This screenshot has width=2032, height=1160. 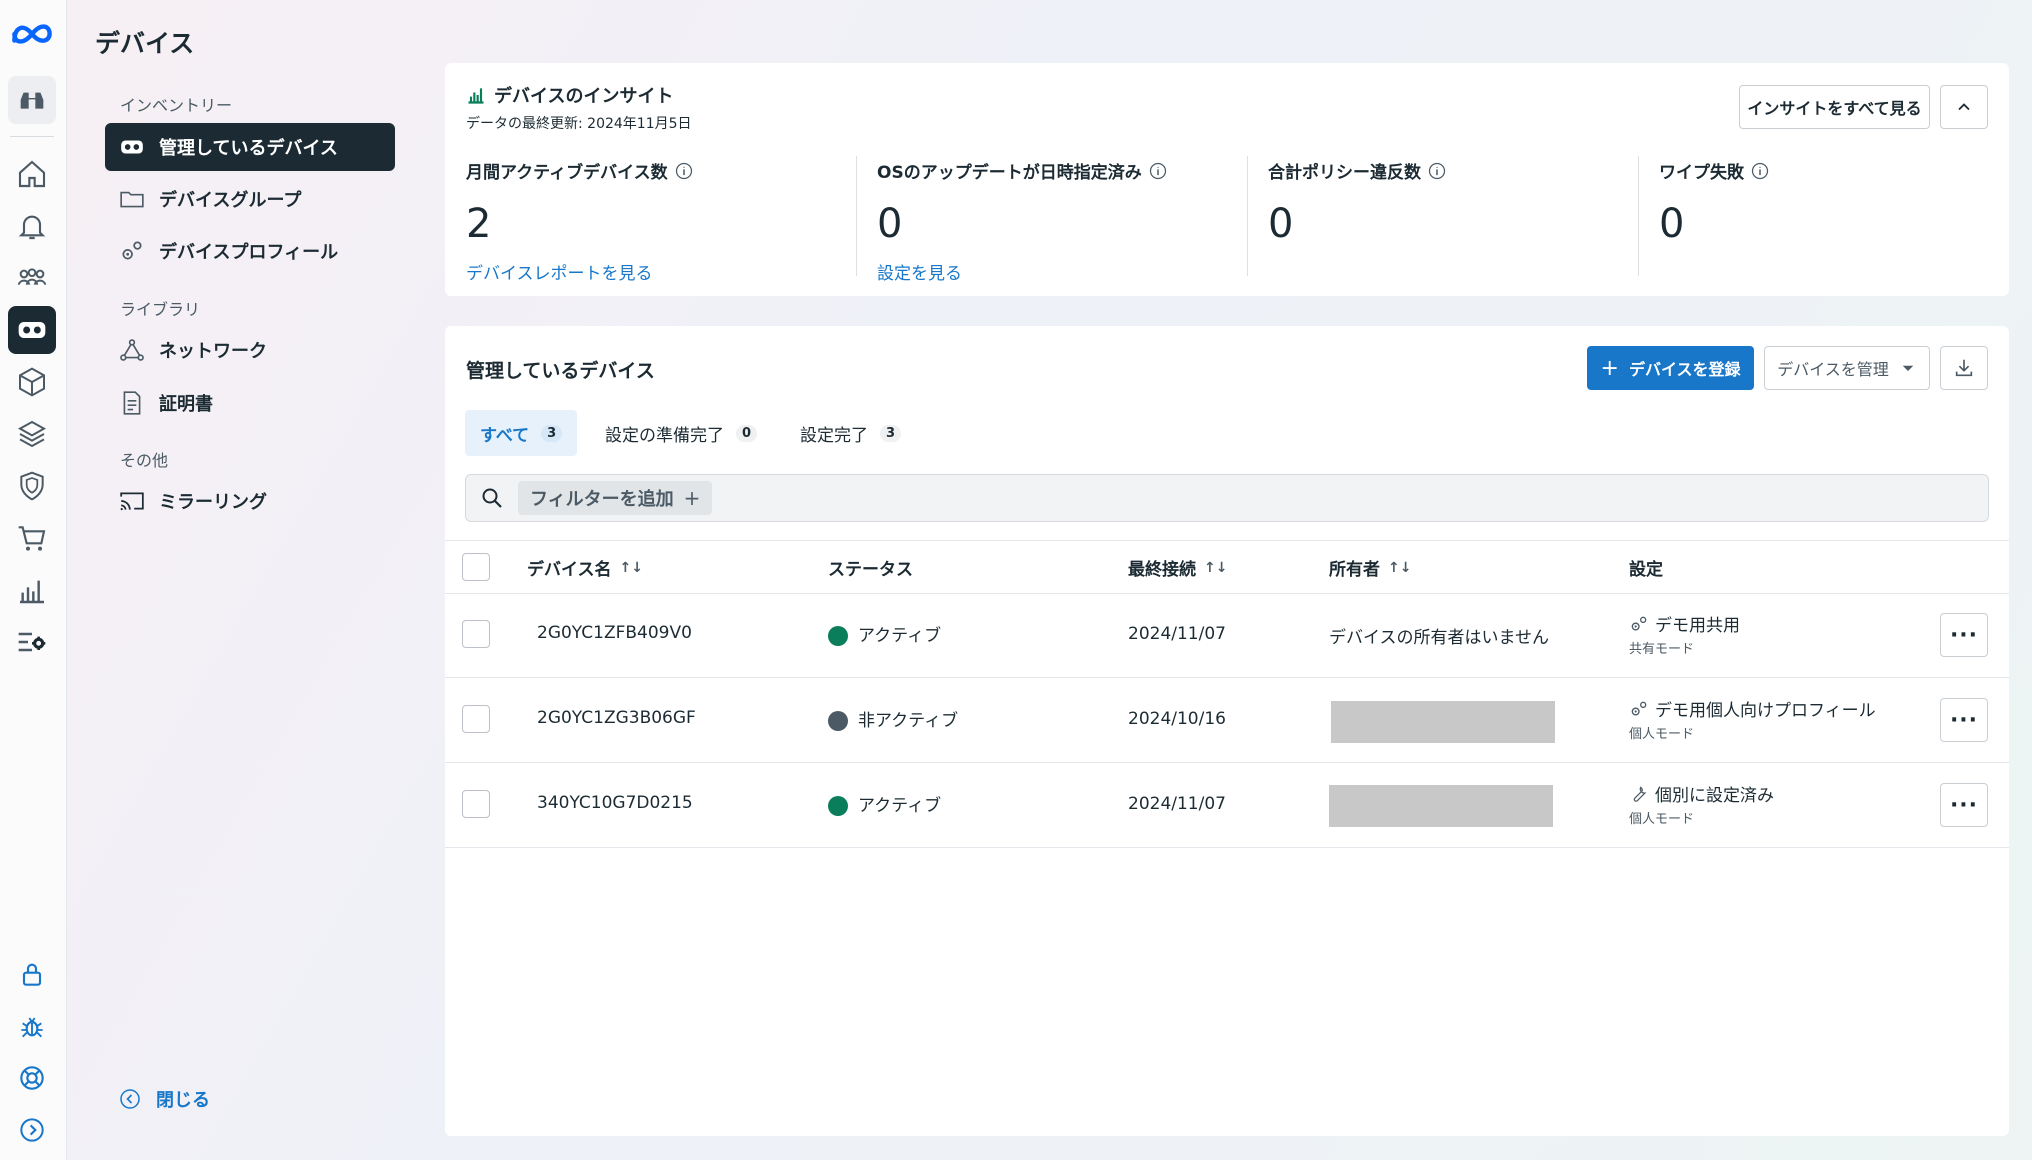 I want to click on manage-devices-dropdown: デバイスを管理, so click(x=1847, y=368).